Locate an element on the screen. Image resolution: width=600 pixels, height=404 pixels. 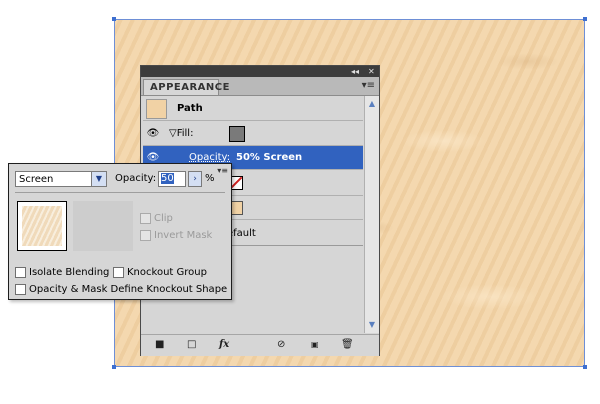
panel-titlebar: ◂◂ ✕ is located at coordinates (260, 71).